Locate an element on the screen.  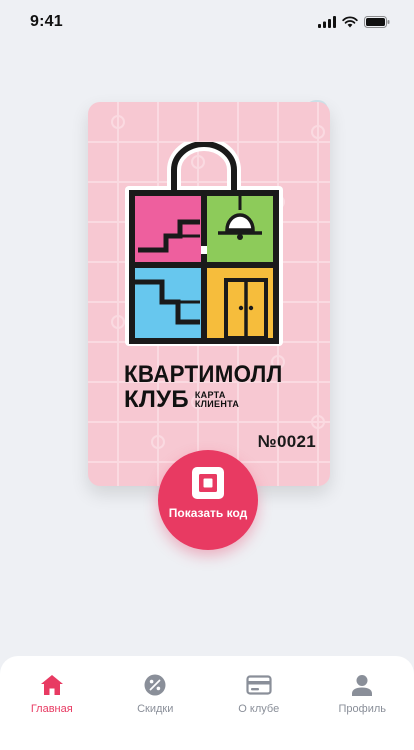
brand-club: КЛУБ is located at coordinates (156, 399).